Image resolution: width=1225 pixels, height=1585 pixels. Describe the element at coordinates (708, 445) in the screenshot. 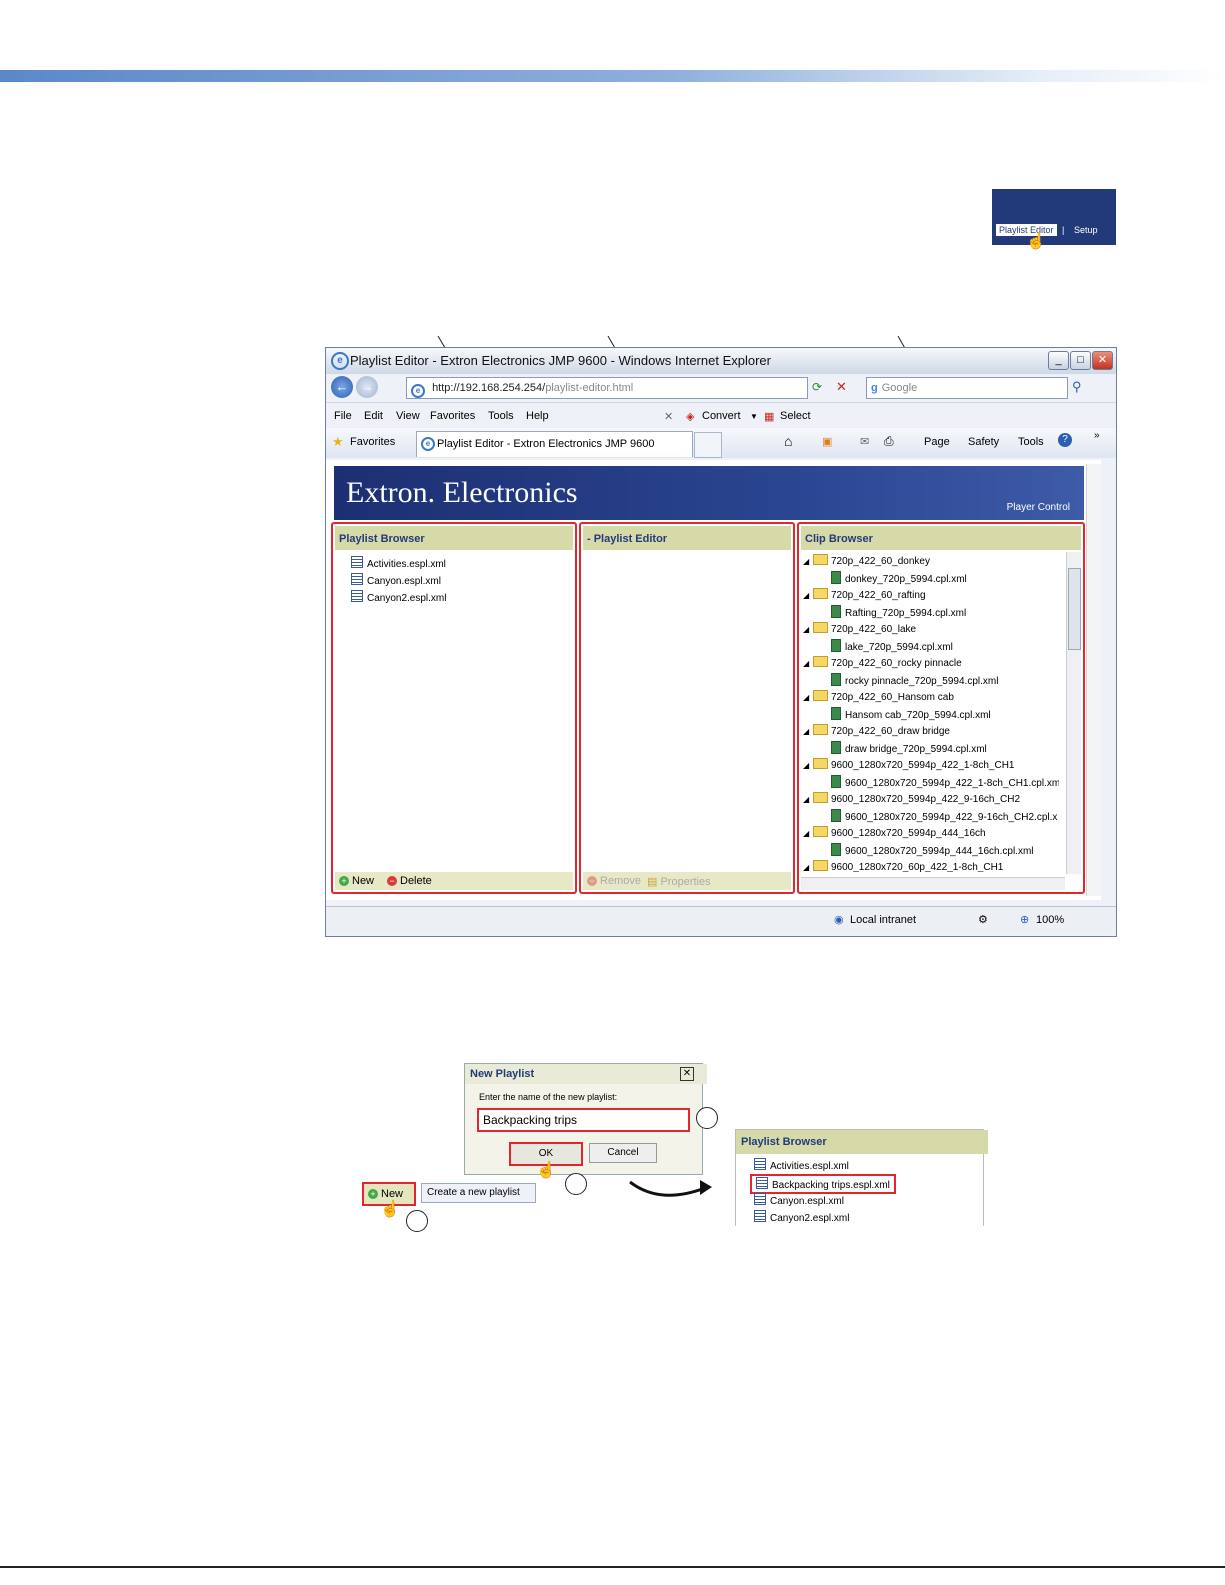

I see `new-tab-button` at that location.